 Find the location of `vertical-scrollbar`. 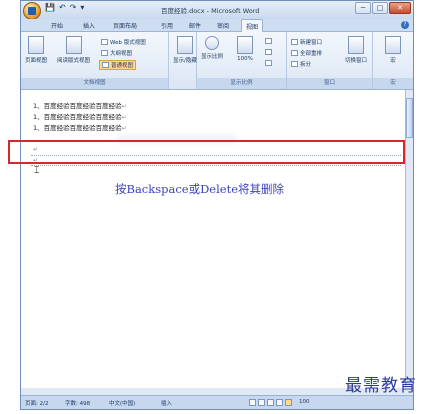

vertical-scrollbar is located at coordinates (409, 239).